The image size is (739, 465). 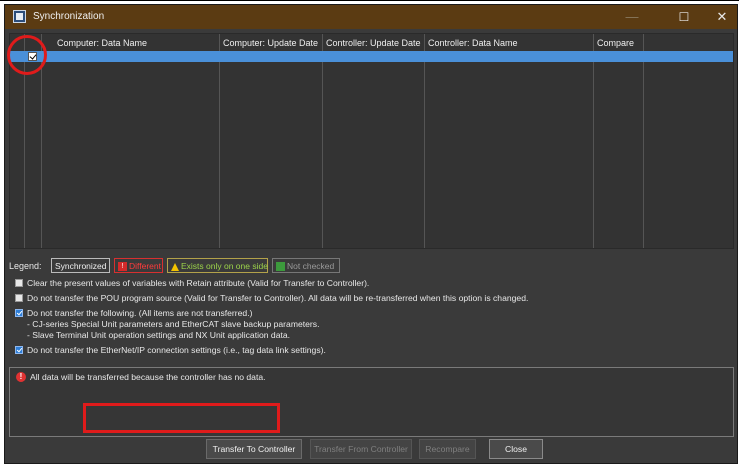 I want to click on title-bar: Synchronization — ☐ ✕, so click(x=371, y=17).